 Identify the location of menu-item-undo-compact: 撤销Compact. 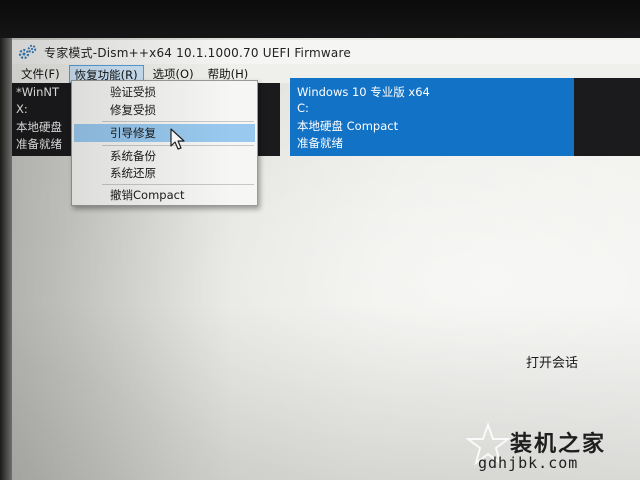
(164, 195).